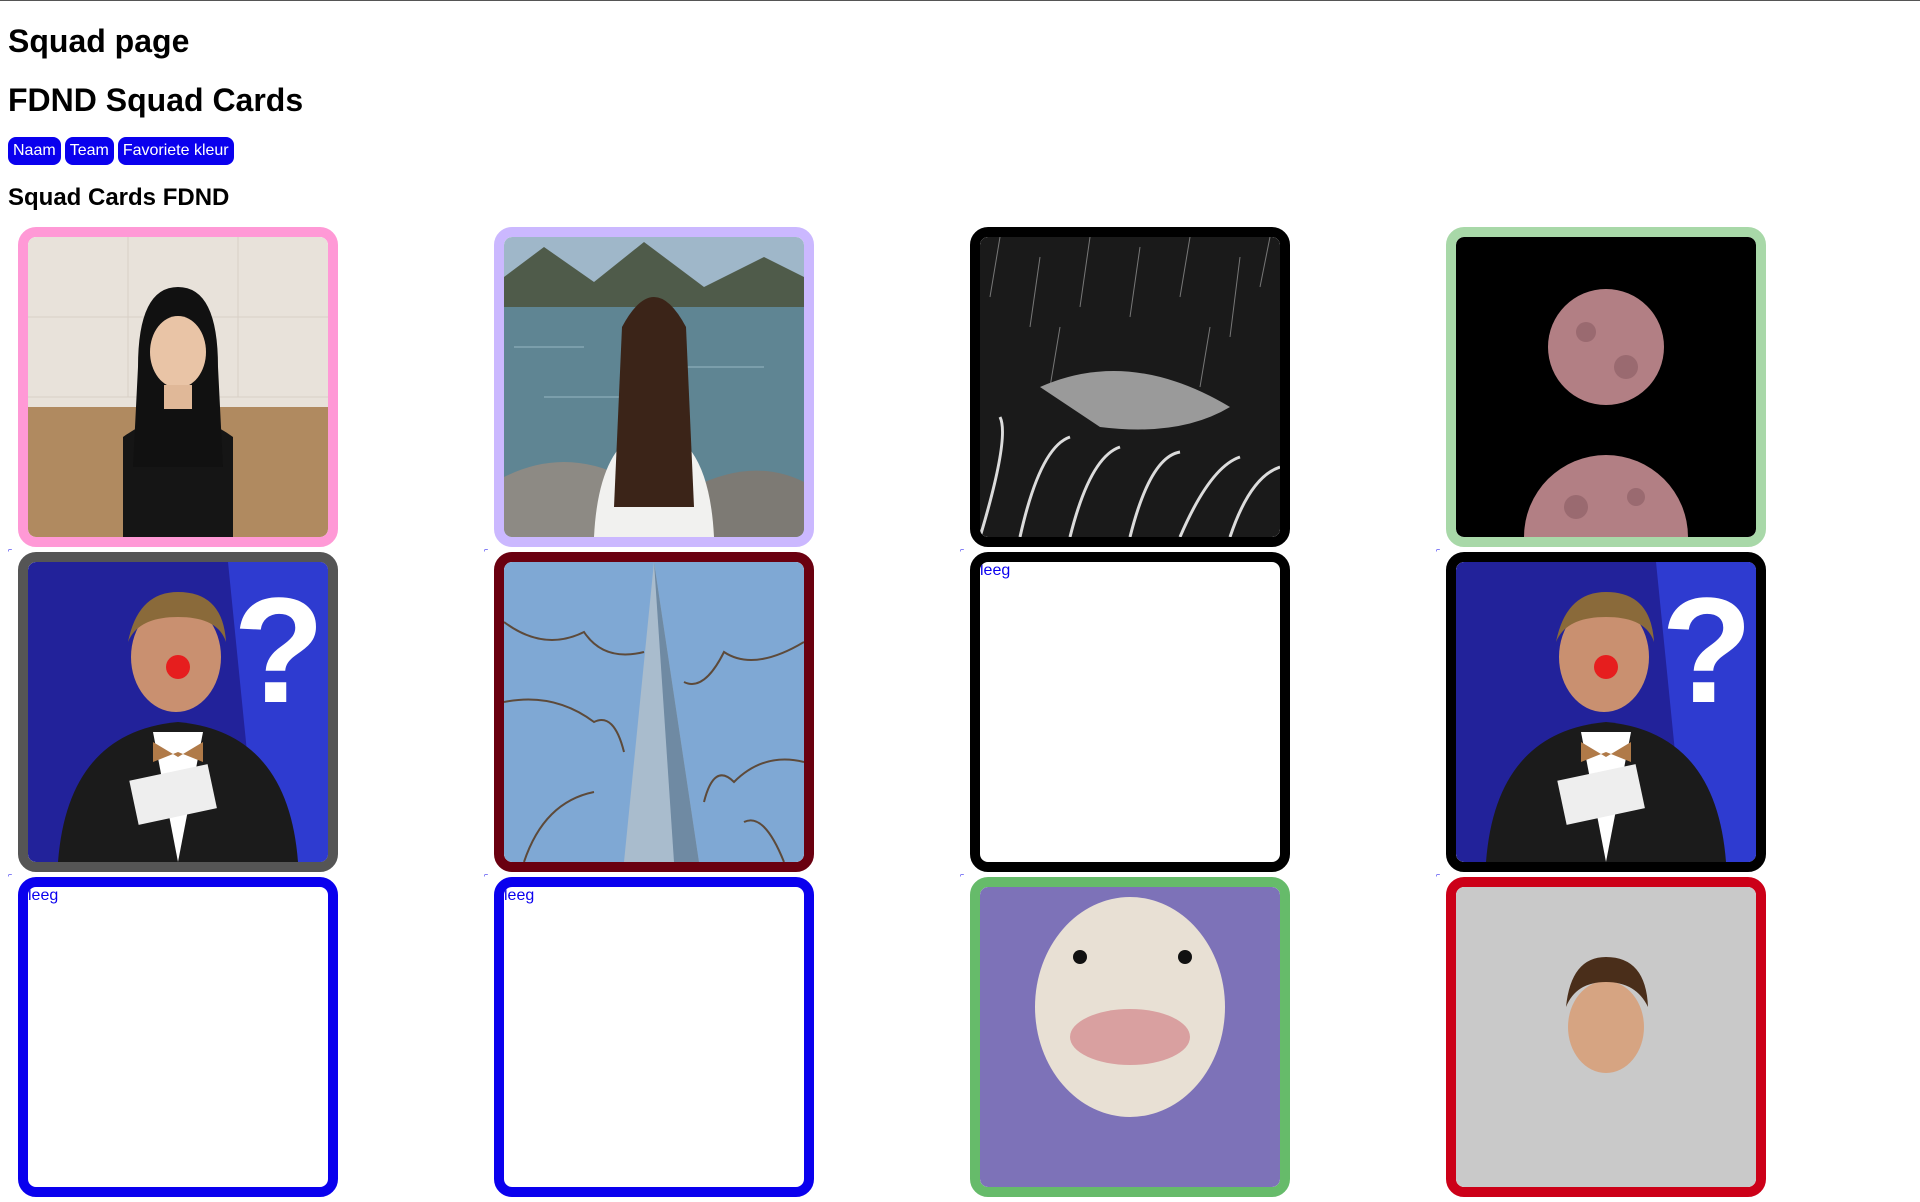 This screenshot has height=1202, width=1920. I want to click on card-cell: leeg ⌐, so click(1198, 715).